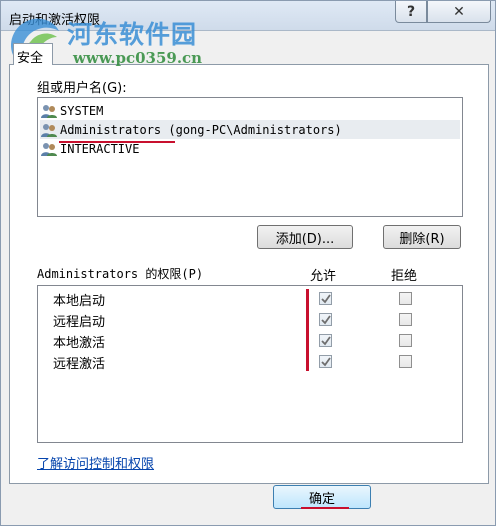 The height and width of the screenshot is (526, 496). What do you see at coordinates (120, 274) in the screenshot?
I see `permissions-label: Administrators 的权限(P)` at bounding box center [120, 274].